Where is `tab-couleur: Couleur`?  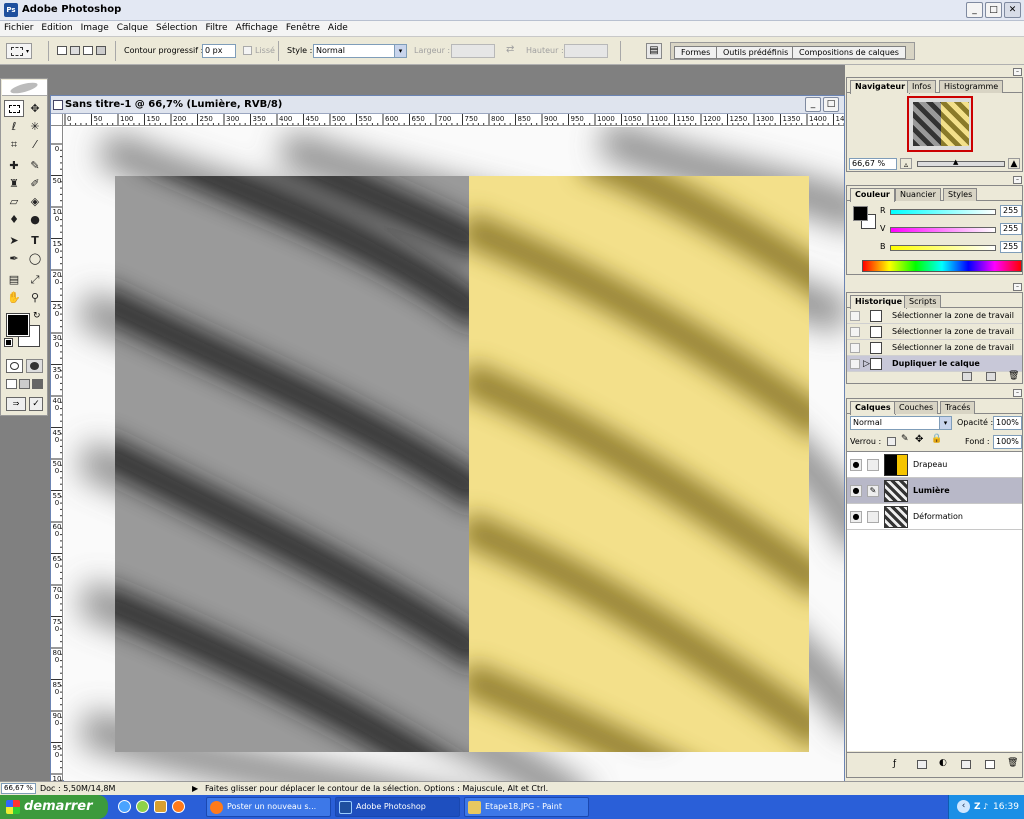 tab-couleur: Couleur is located at coordinates (872, 195).